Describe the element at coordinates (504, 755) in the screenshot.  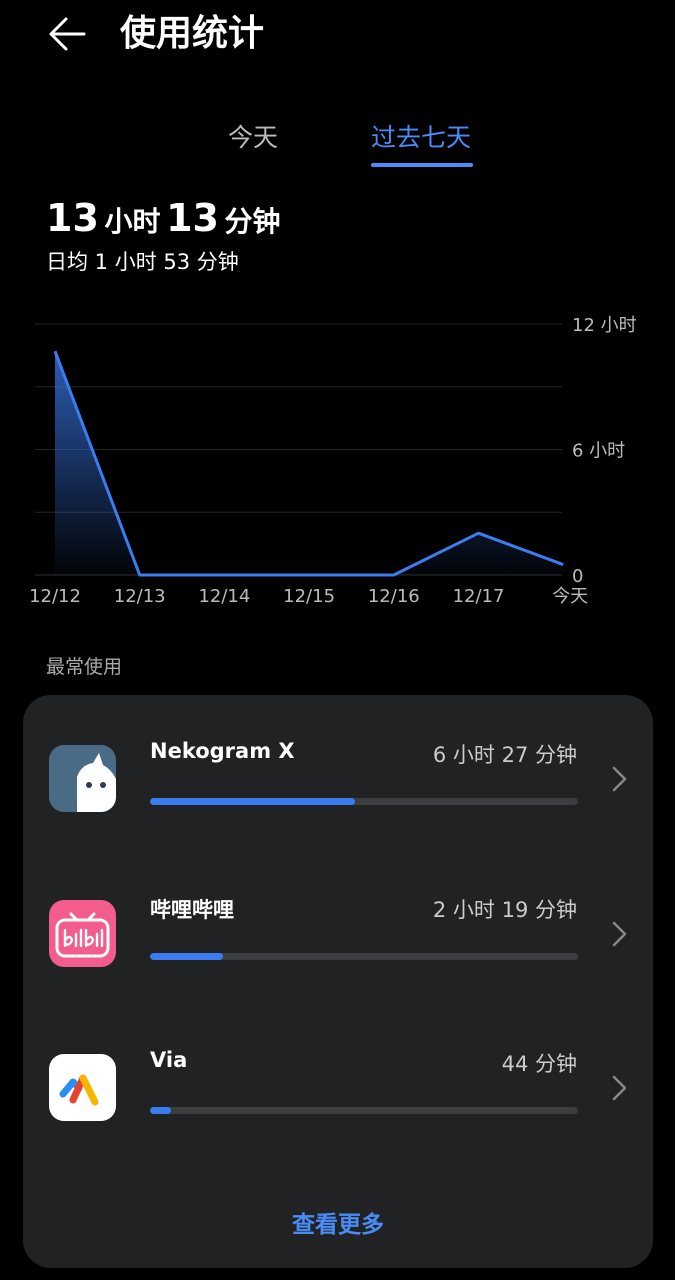
I see `app-usage-time: 6 小时 27 分钟` at that location.